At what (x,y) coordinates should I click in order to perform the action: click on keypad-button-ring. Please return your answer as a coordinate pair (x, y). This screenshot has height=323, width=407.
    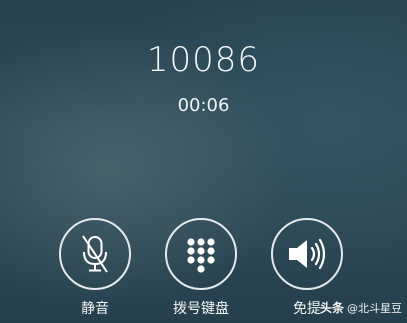
    Looking at the image, I should click on (201, 254).